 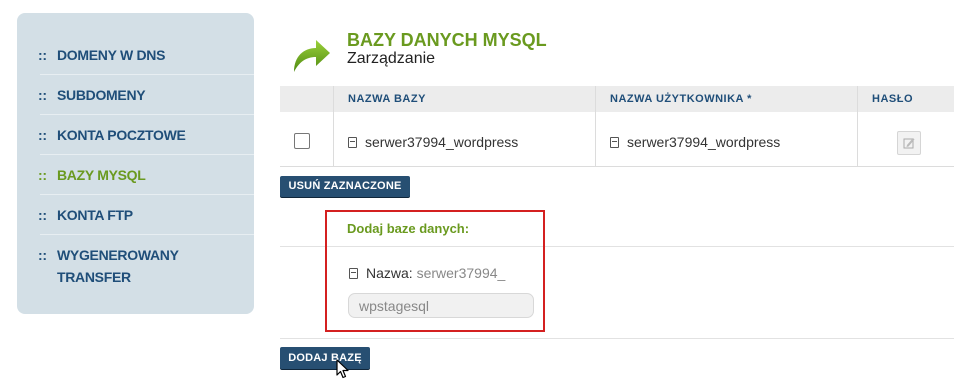 I want to click on user-icon, so click(x=614, y=142).